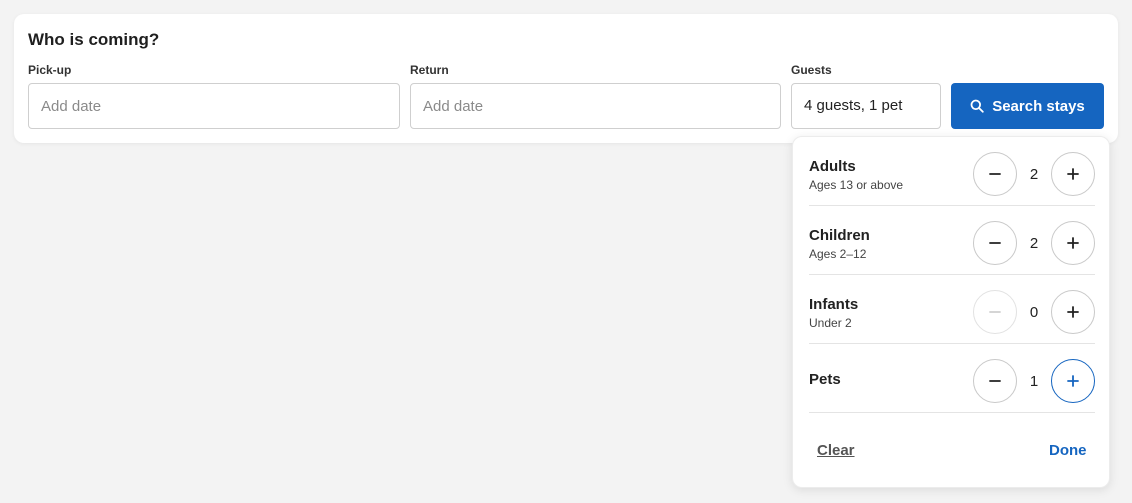  What do you see at coordinates (836, 450) in the screenshot?
I see `clear-button: Clear` at bounding box center [836, 450].